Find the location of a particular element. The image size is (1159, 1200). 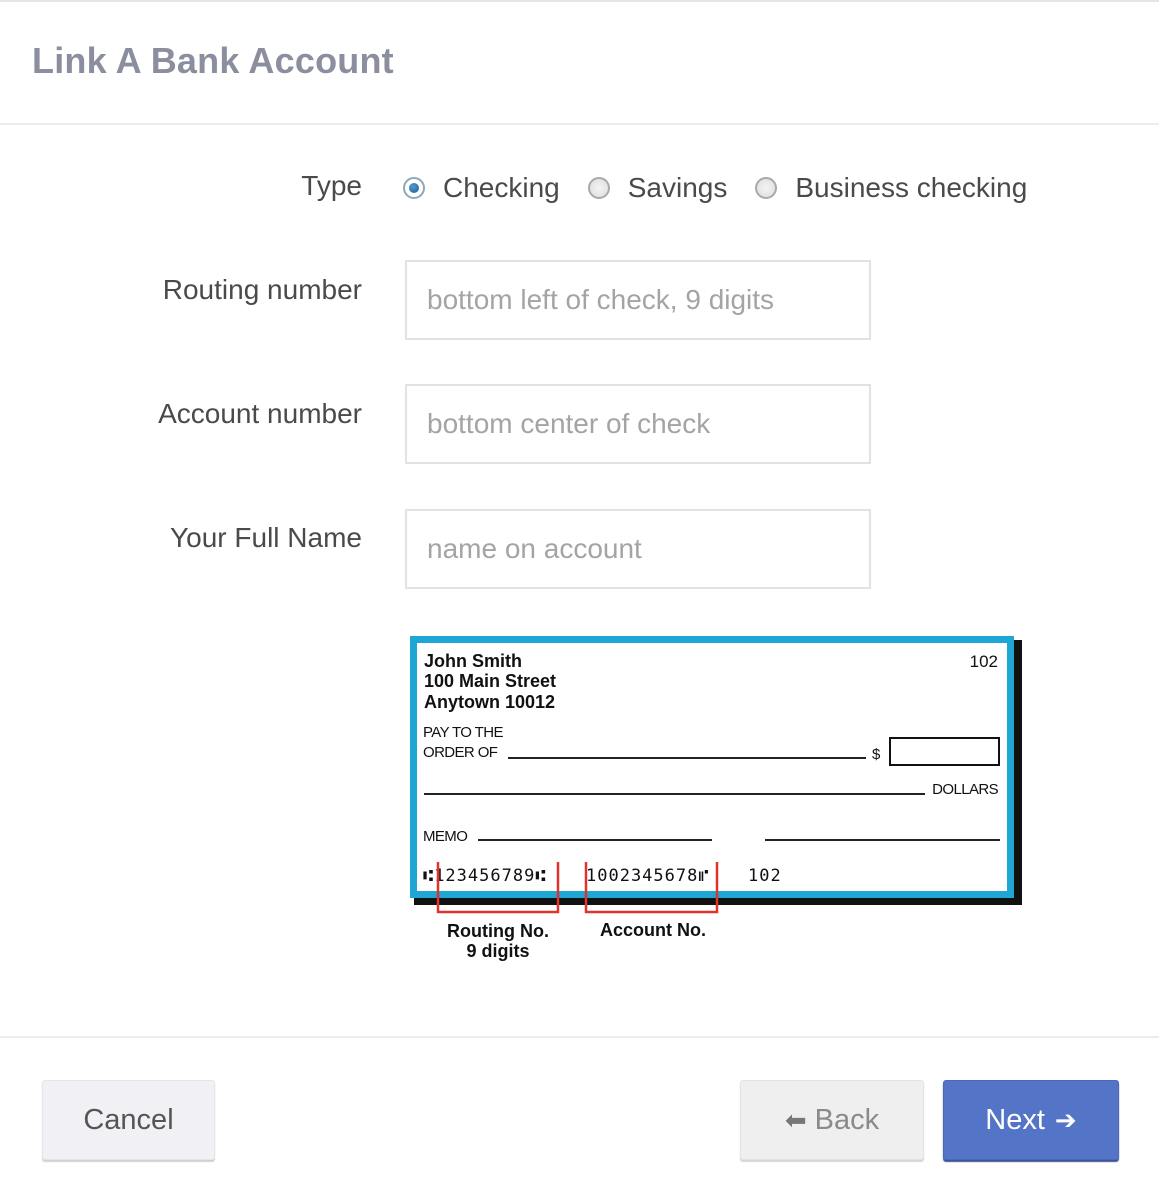

next-button-label: Next is located at coordinates (1015, 1119).